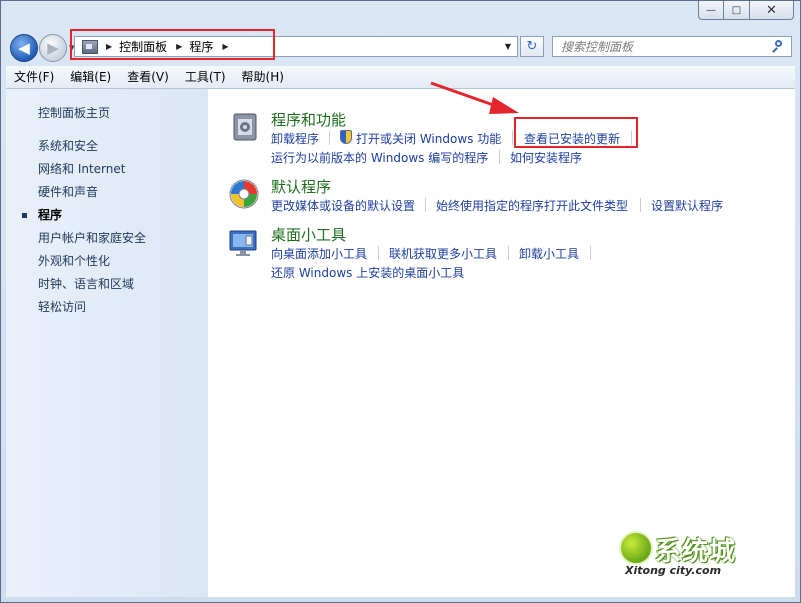 This screenshot has height=603, width=801. I want to click on sidebar-item-appearance: 外观和个性化, so click(74, 260).